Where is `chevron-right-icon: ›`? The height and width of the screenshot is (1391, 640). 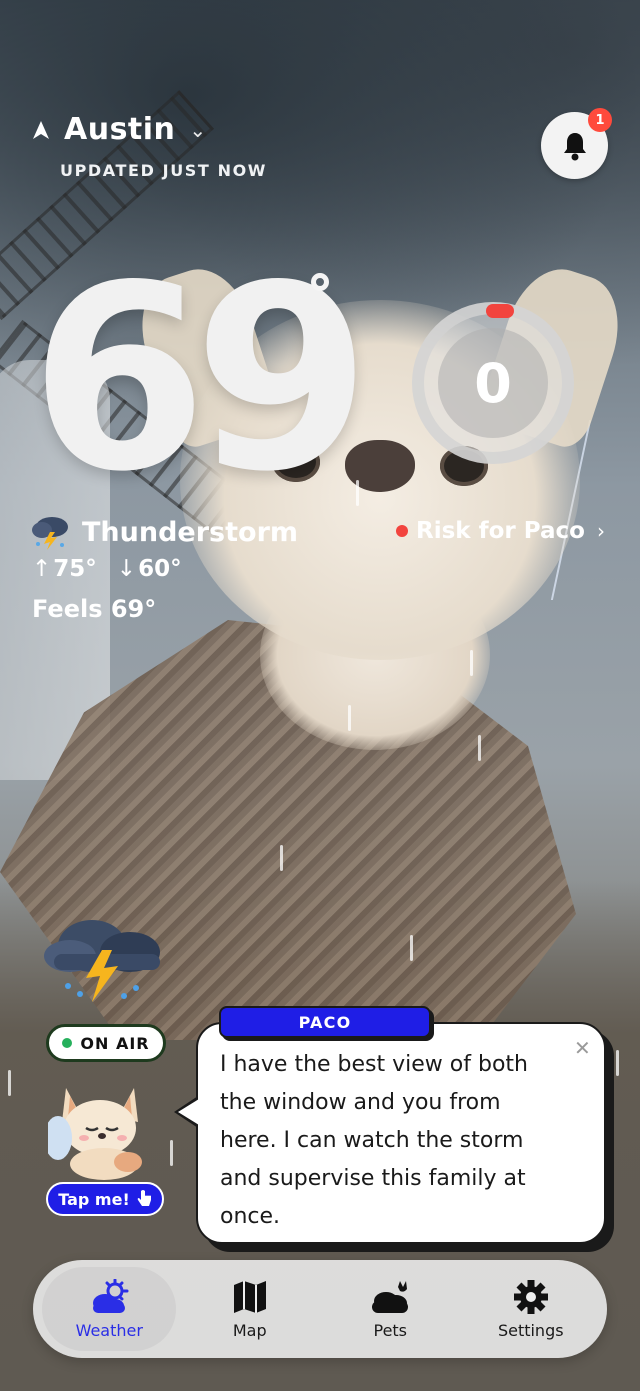 chevron-right-icon: › is located at coordinates (600, 531).